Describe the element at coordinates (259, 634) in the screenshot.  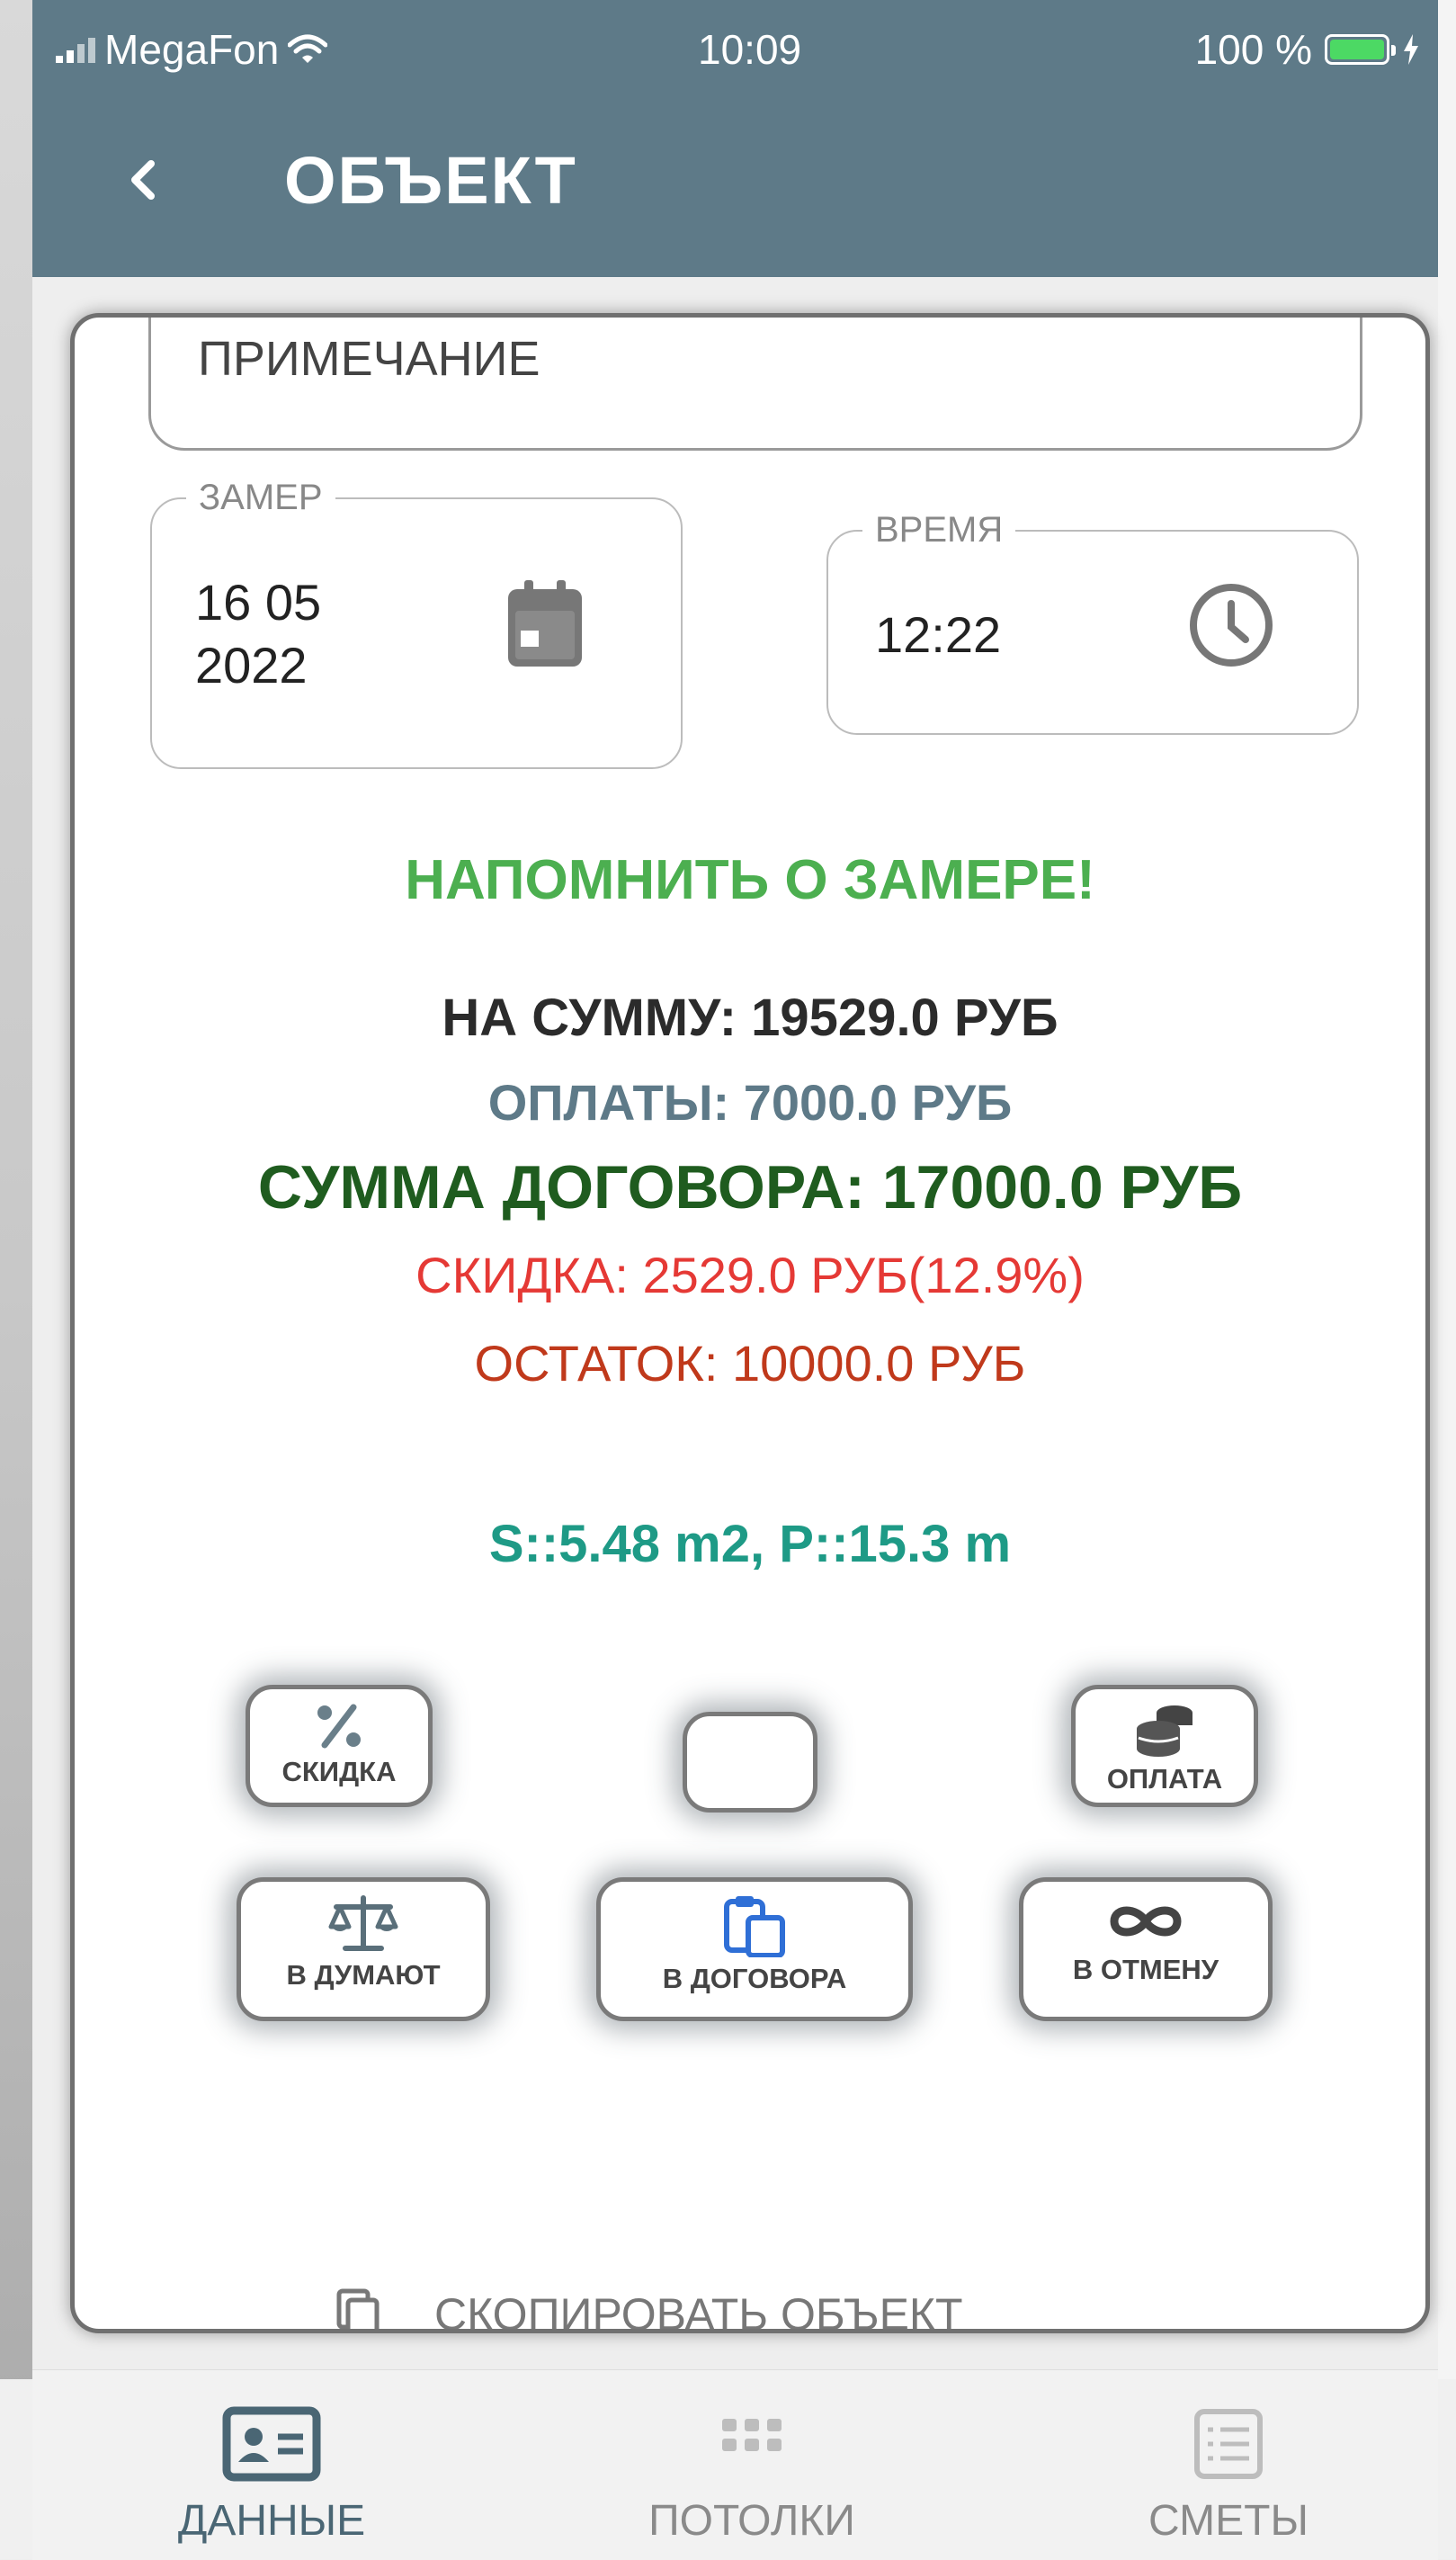
I see `measure-date-value: 16 05 2022` at that location.